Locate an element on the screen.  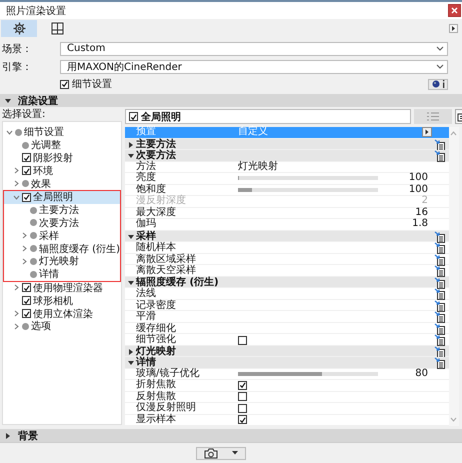
property-row: 仅漫反射照明 is located at coordinates (286, 408).